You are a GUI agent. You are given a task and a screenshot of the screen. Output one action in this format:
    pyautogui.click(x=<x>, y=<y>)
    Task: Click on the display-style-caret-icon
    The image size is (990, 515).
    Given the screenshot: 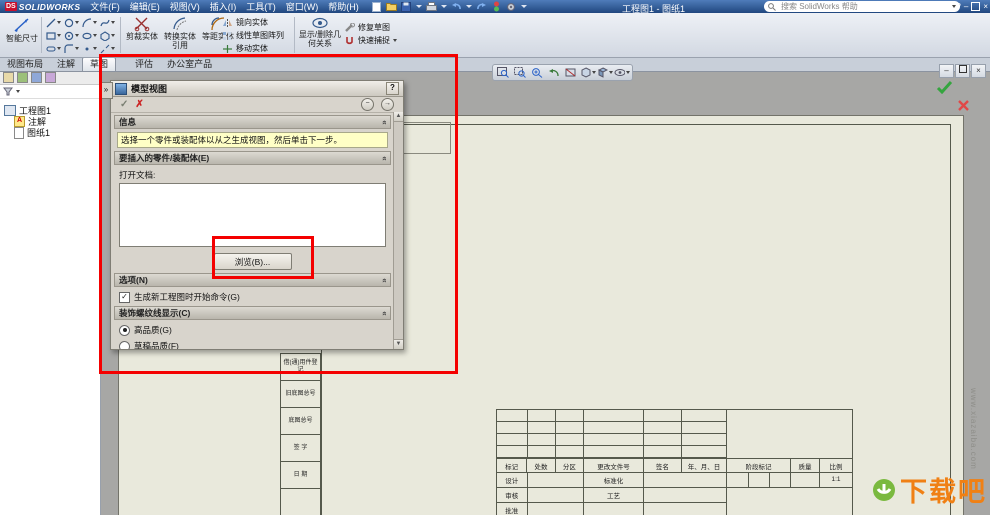 What is the action you would take?
    pyautogui.click(x=610, y=72)
    